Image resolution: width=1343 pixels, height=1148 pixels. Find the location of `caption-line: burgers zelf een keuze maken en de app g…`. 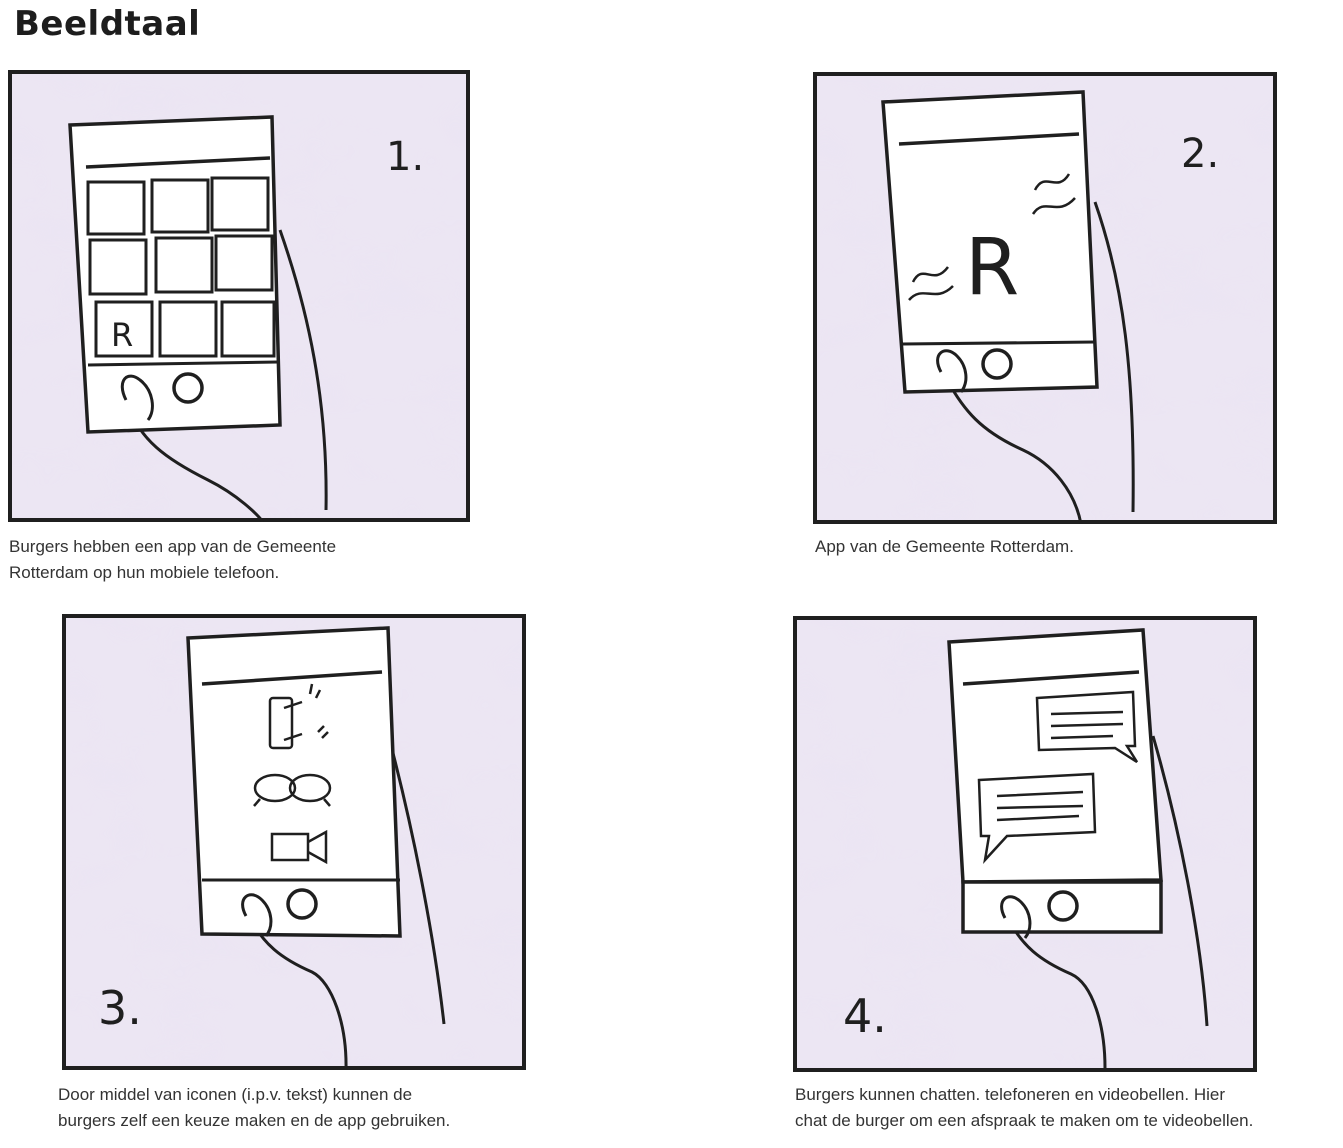

caption-line: burgers zelf een keuze maken en de app g… is located at coordinates (254, 1120).